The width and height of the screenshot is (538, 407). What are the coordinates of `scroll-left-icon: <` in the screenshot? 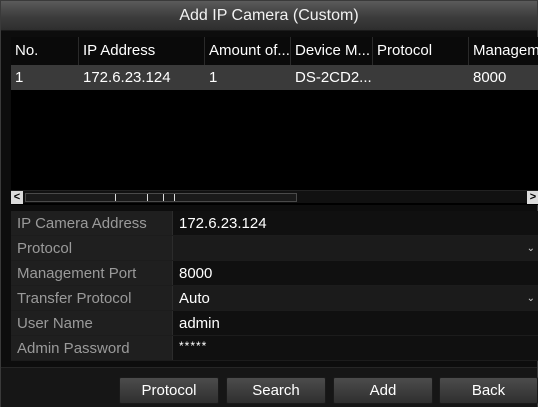 It's located at (17, 197).